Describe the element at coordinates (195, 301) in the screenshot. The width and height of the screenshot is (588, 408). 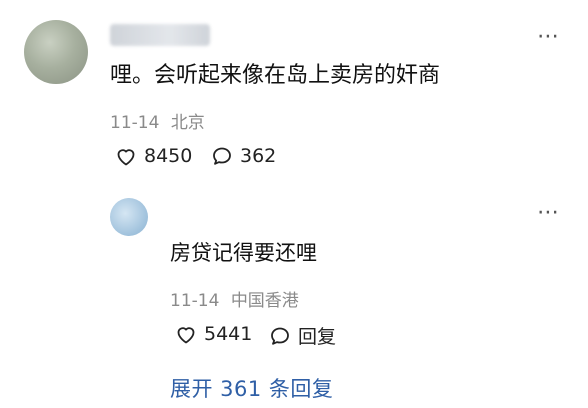
I see `reply-date: 11-14` at that location.